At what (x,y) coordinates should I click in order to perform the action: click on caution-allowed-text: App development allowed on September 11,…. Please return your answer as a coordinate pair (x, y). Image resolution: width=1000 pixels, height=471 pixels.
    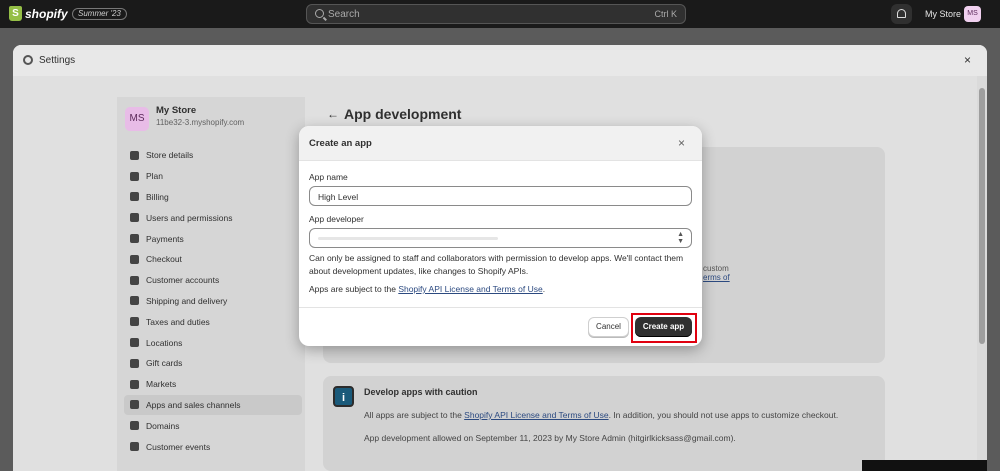
    Looking at the image, I should click on (550, 438).